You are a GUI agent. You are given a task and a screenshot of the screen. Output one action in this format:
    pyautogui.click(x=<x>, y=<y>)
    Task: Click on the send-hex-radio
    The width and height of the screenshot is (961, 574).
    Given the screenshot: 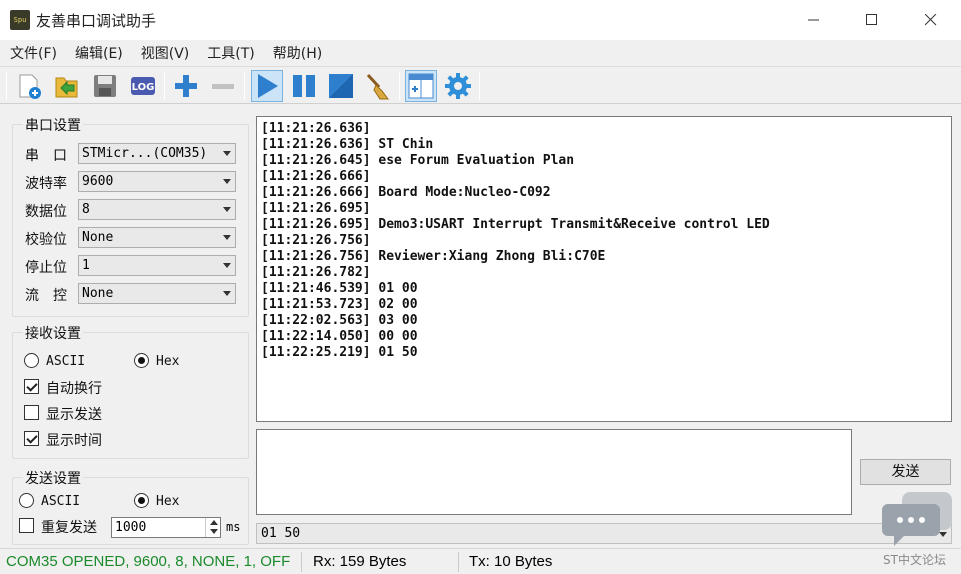 What is the action you would take?
    pyautogui.click(x=141, y=500)
    